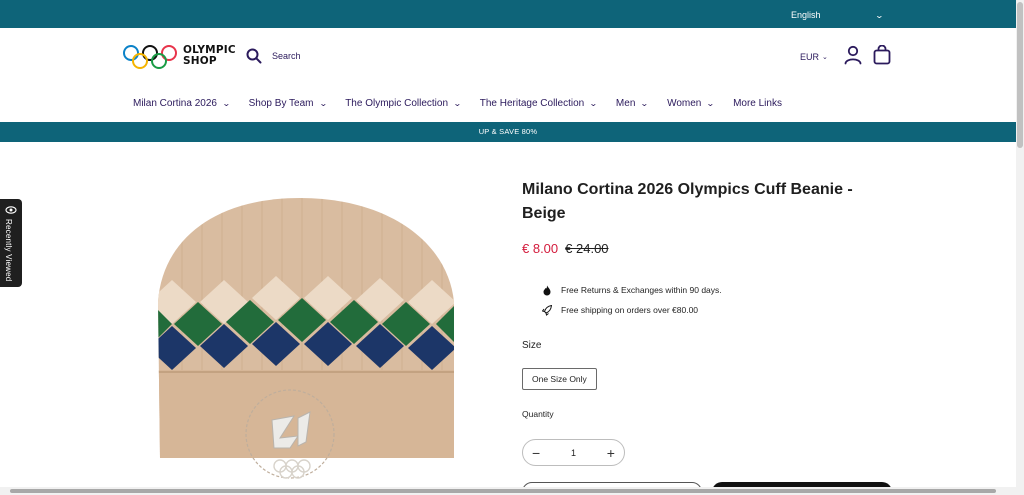  What do you see at coordinates (587, 248) in the screenshot?
I see `original-price: € 24.00` at bounding box center [587, 248].